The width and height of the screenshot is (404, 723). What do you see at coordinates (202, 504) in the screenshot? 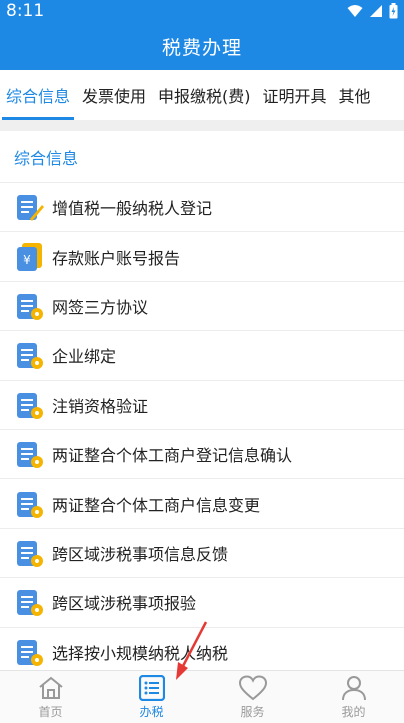
I see `list-item: 两证整合个体工商户信息变更` at bounding box center [202, 504].